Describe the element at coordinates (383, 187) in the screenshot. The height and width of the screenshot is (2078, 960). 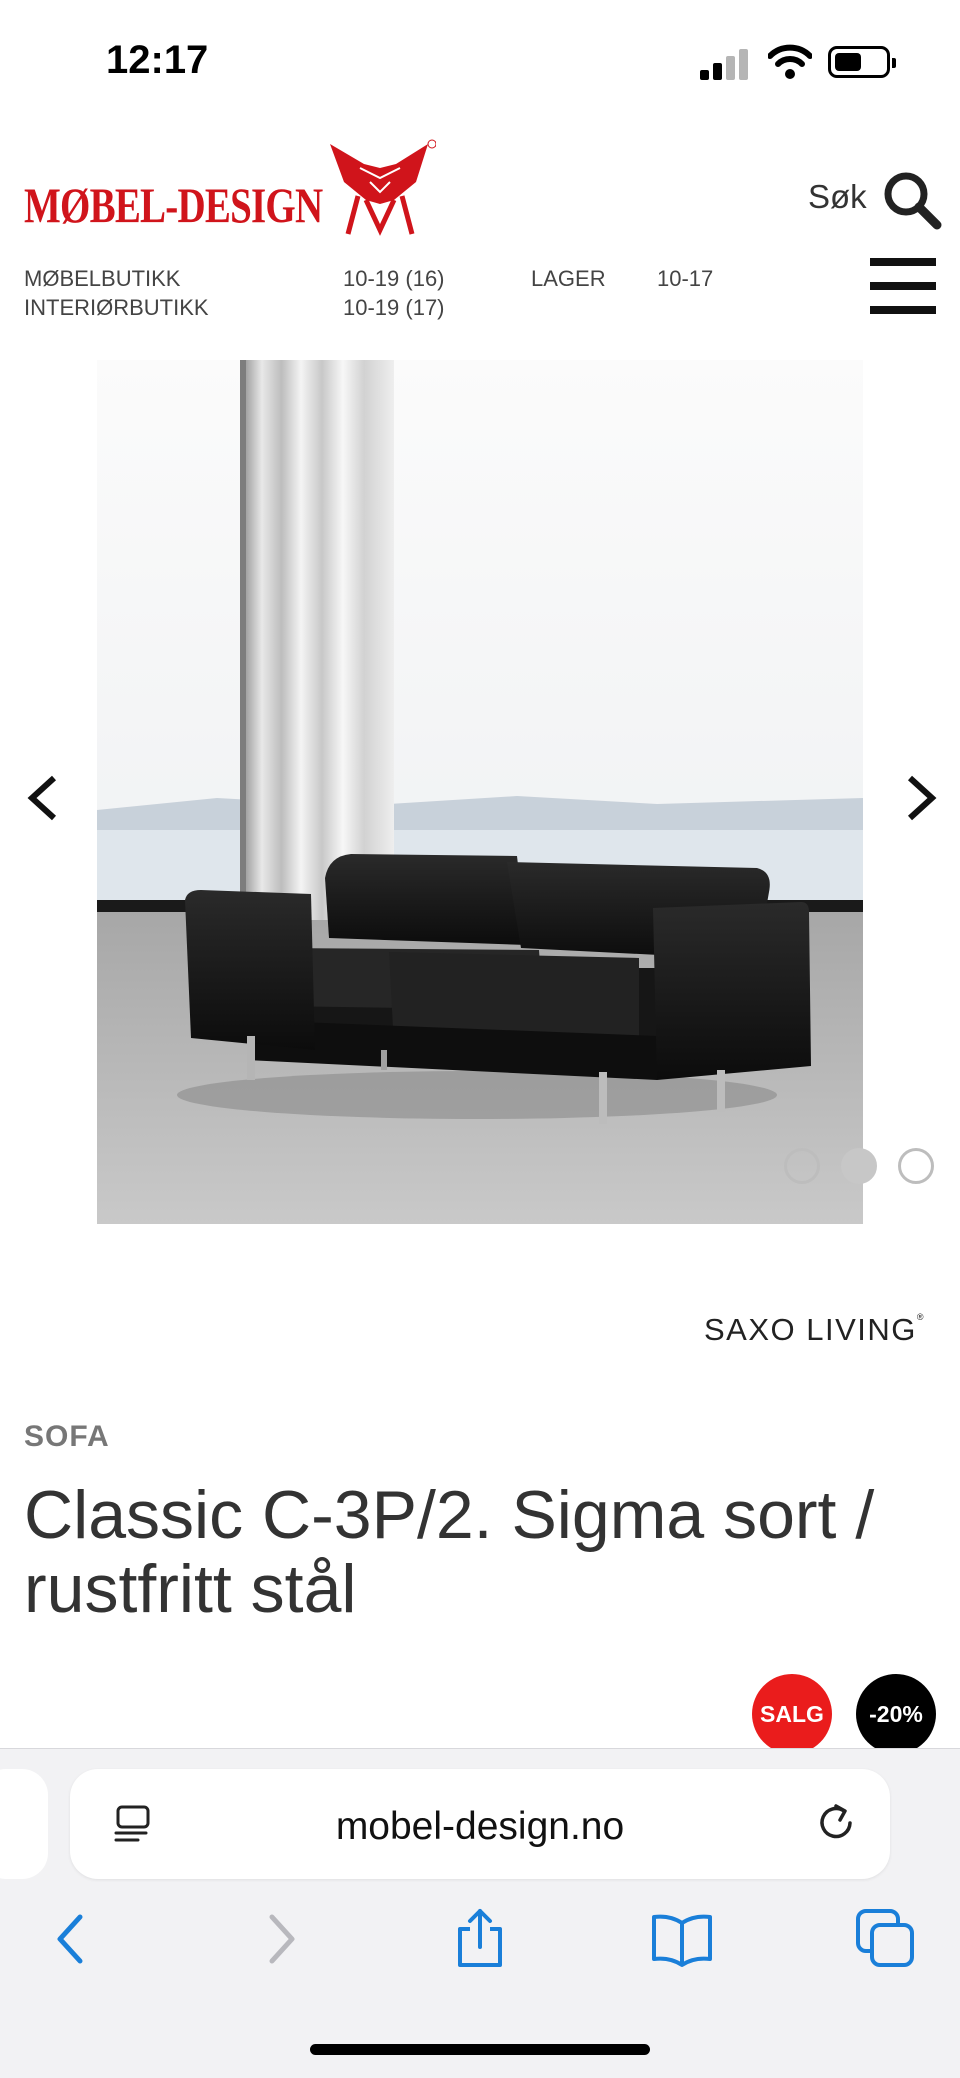
I see `butterfly-chair-logo-icon` at that location.